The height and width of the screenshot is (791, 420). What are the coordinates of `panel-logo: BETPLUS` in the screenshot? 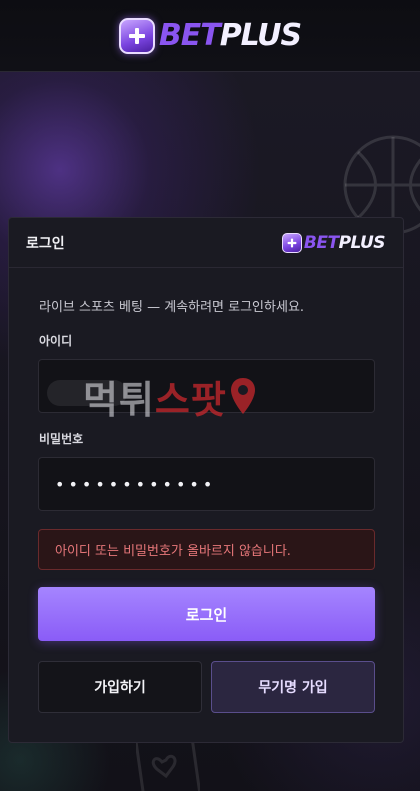 It's located at (333, 242).